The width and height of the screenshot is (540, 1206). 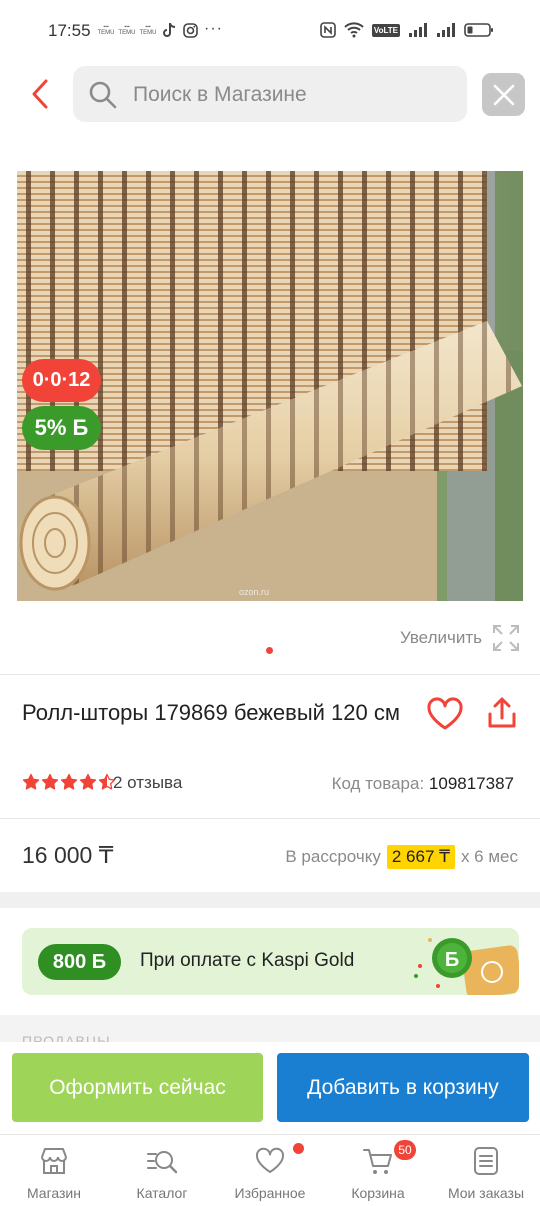 What do you see at coordinates (269, 650) in the screenshot?
I see `carousel-indicator` at bounding box center [269, 650].